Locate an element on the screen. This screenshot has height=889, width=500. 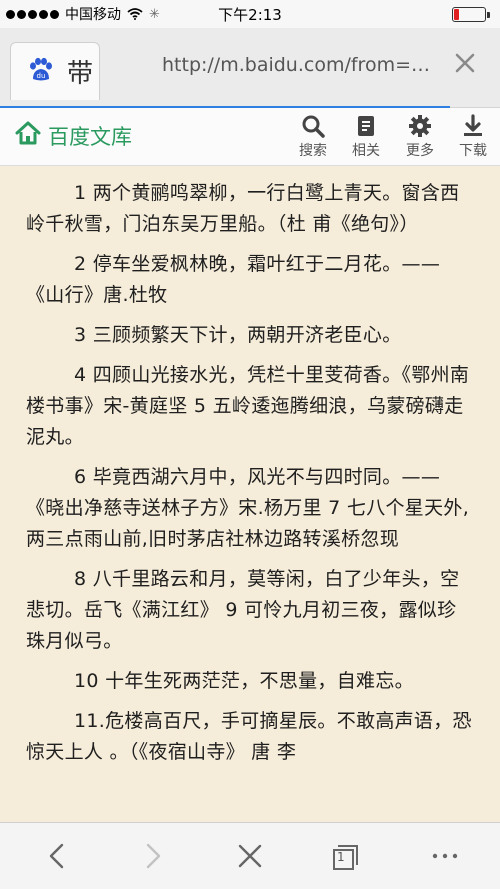
battery-icon is located at coordinates (471, 14).